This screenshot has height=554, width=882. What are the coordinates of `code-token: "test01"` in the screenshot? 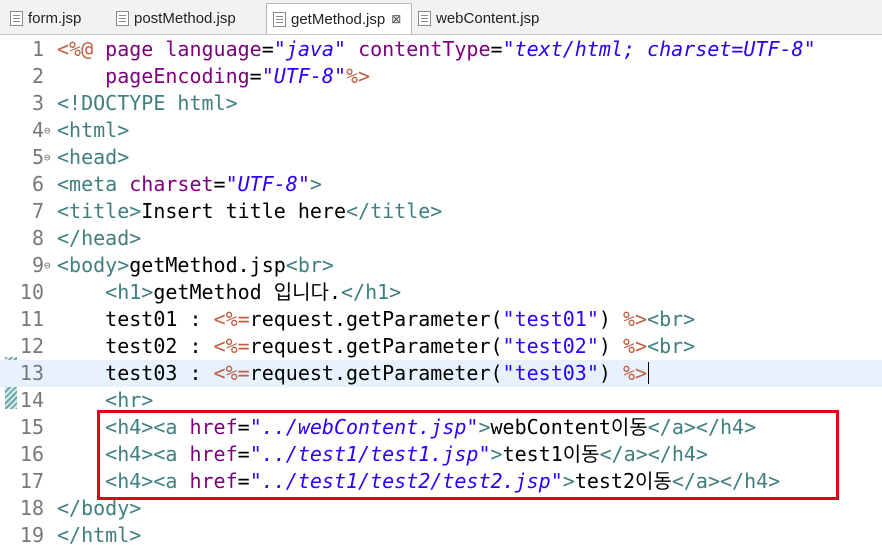 It's located at (550, 319).